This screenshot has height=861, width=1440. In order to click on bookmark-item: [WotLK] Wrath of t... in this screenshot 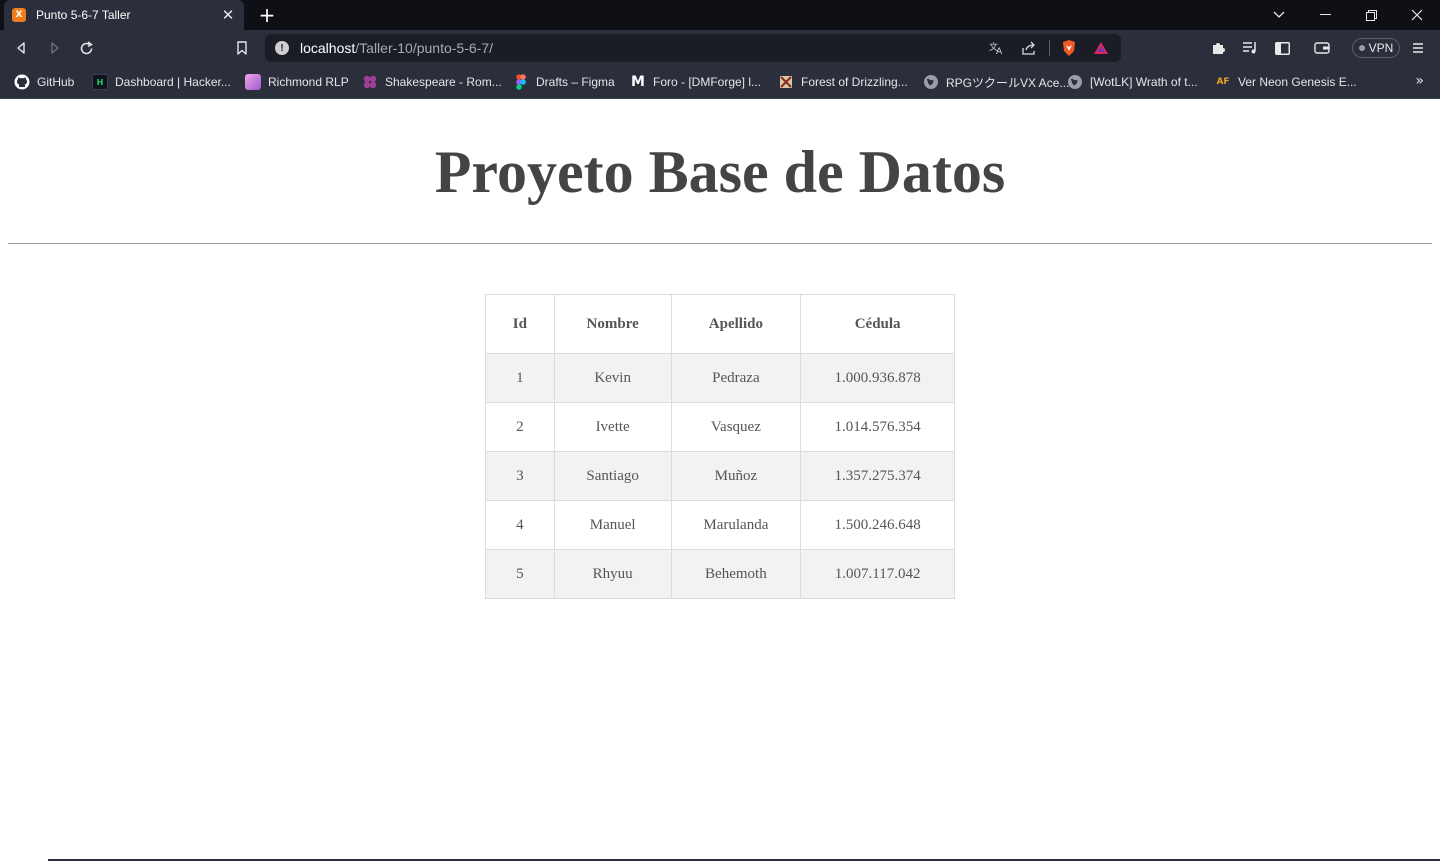, I will do `click(1132, 82)`.